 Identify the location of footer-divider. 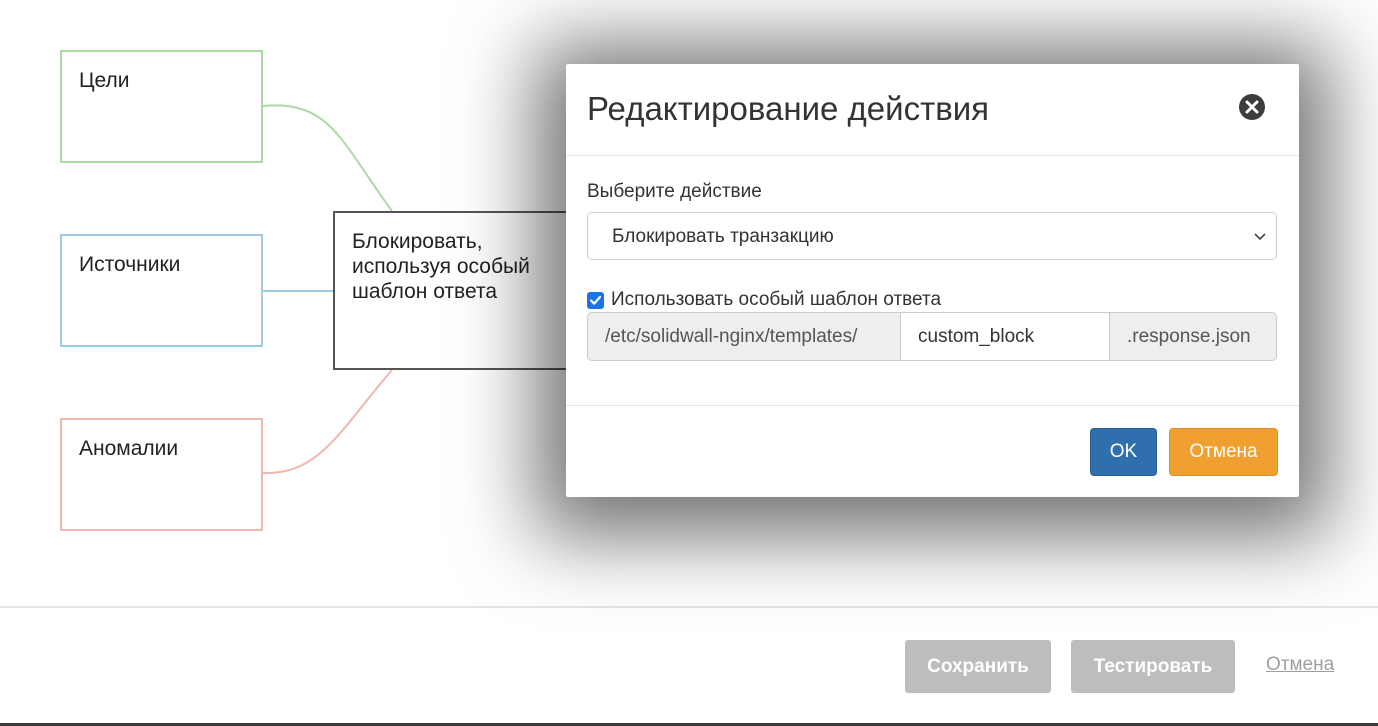
(689, 607).